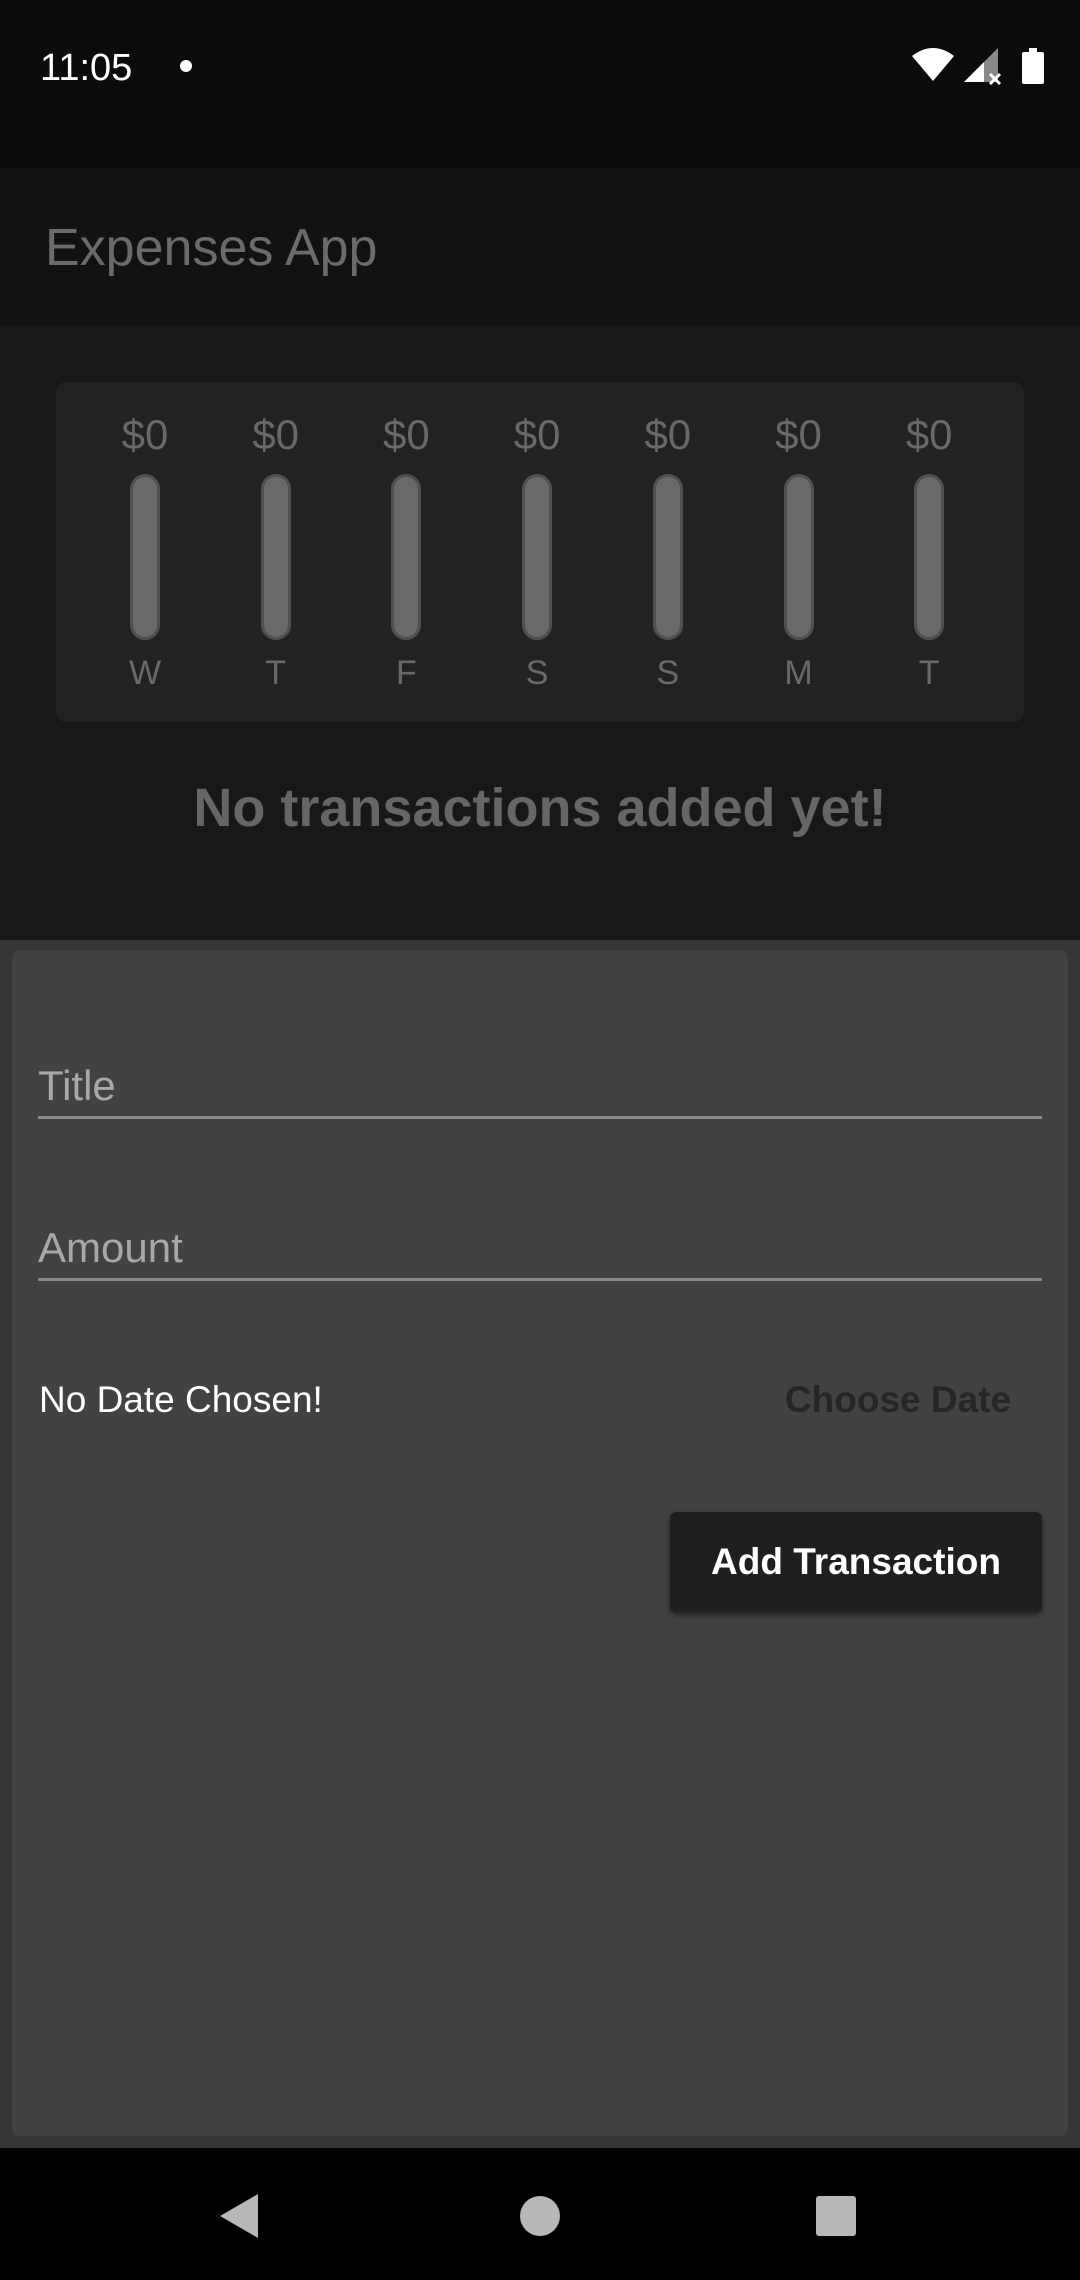 This screenshot has width=1080, height=2280. I want to click on home-icon, so click(540, 2216).